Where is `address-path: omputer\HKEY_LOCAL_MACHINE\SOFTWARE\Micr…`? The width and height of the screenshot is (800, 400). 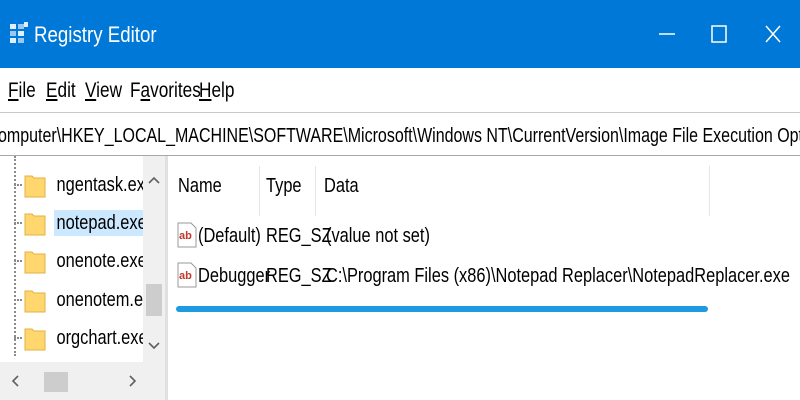 address-path: omputer\HKEY_LOCAL_MACHINE\SOFTWARE\Micr… is located at coordinates (400, 136).